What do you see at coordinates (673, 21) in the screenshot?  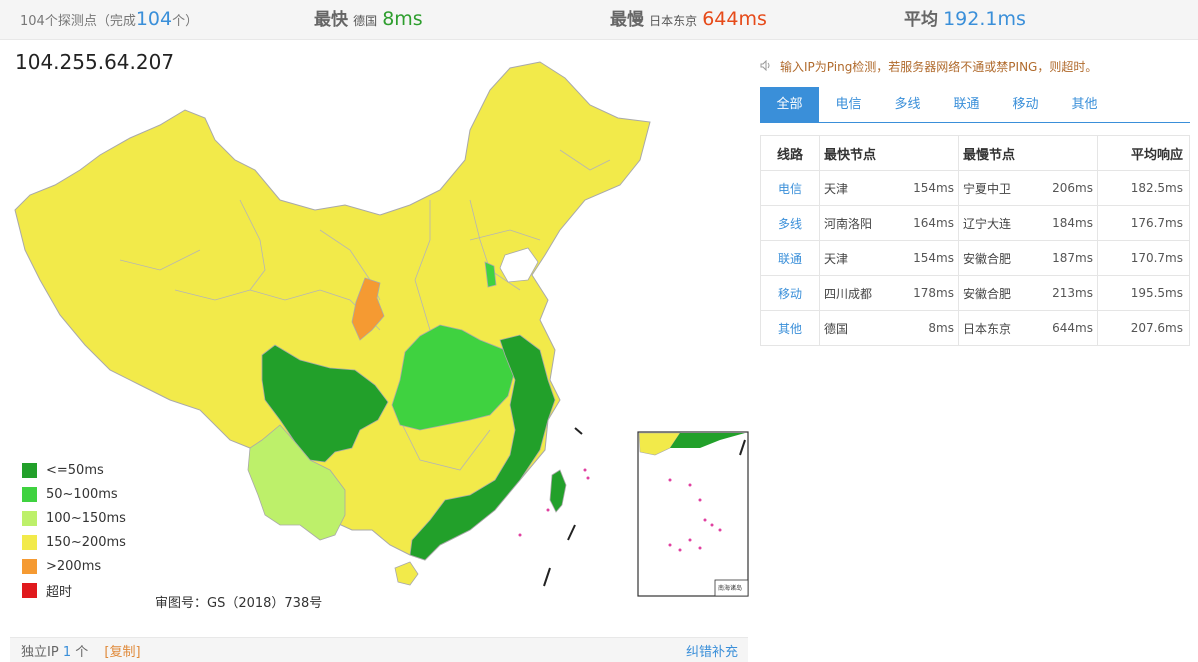 I see `slowest-location: 日本东京` at bounding box center [673, 21].